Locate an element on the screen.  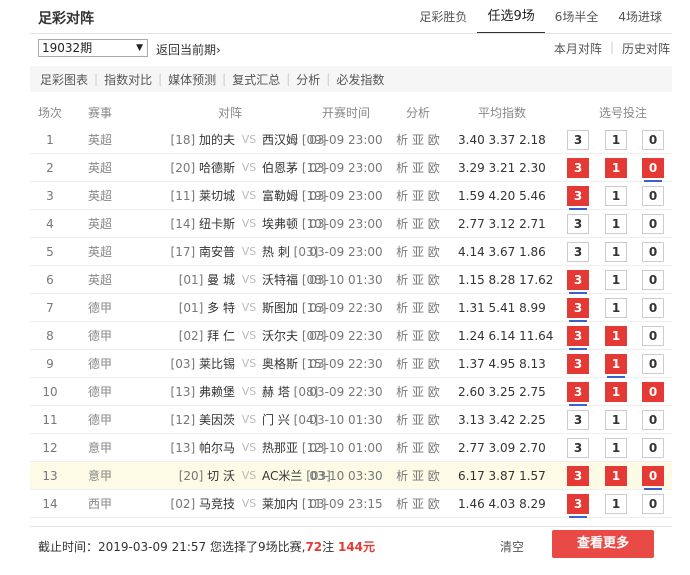
play-tab-2: 6场半全 is located at coordinates (577, 17).